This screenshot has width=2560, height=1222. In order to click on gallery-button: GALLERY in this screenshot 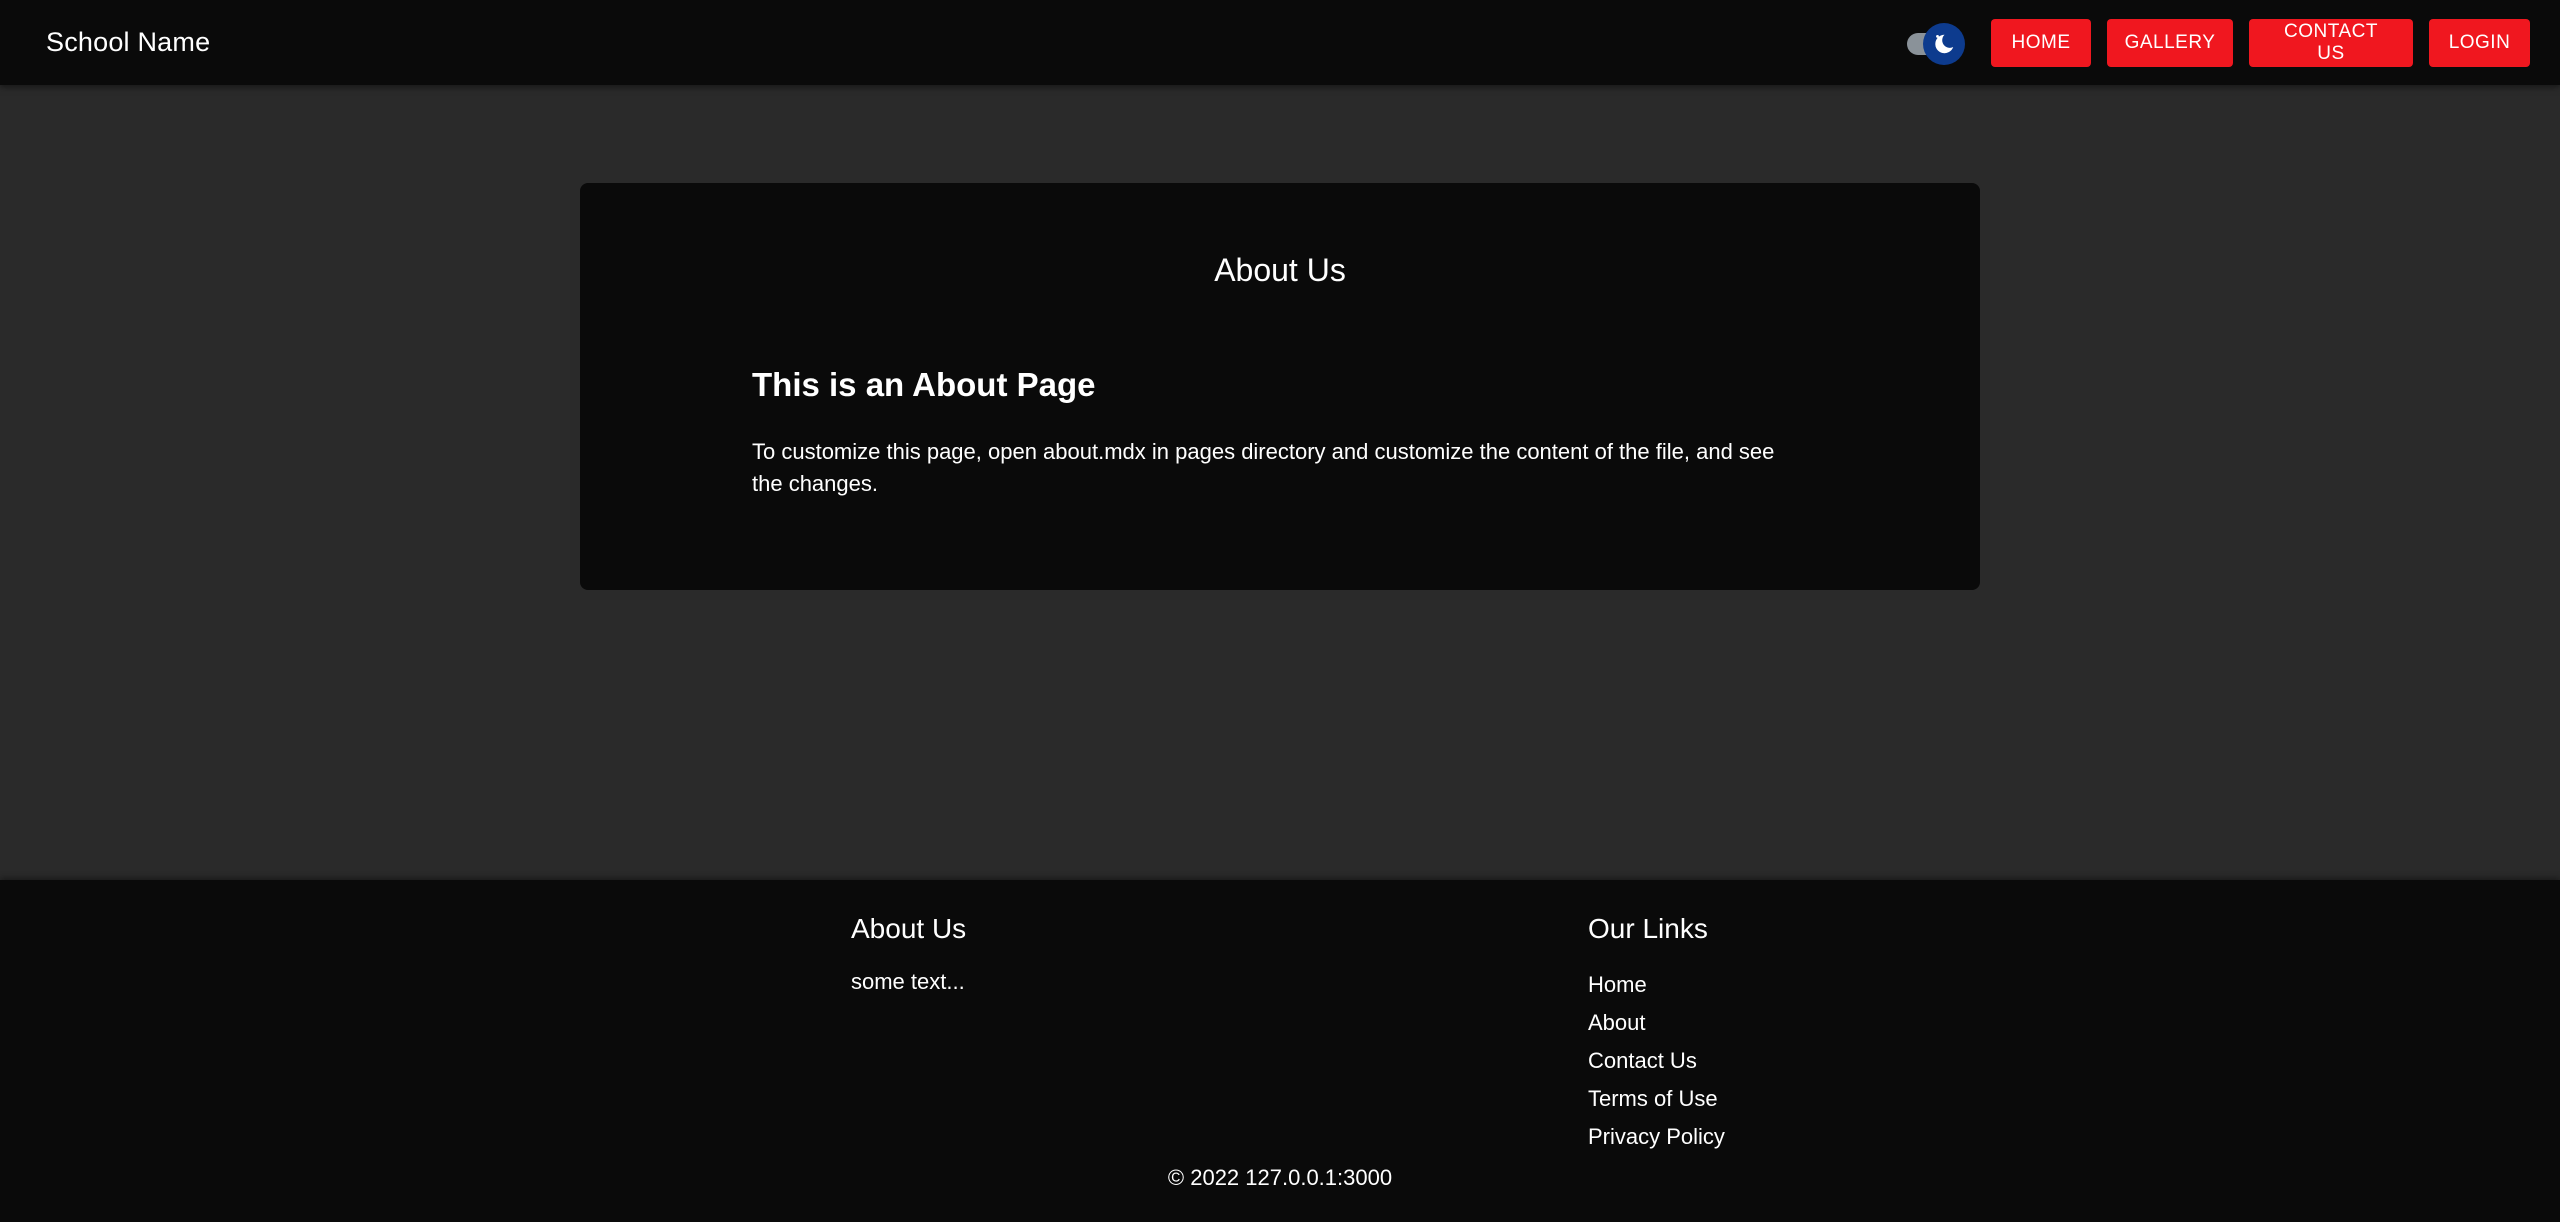, I will do `click(2170, 42)`.